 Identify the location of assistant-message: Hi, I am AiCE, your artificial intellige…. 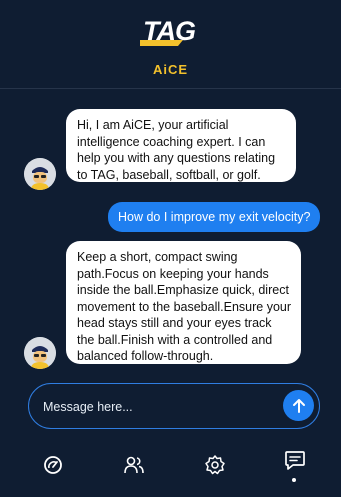
(181, 145).